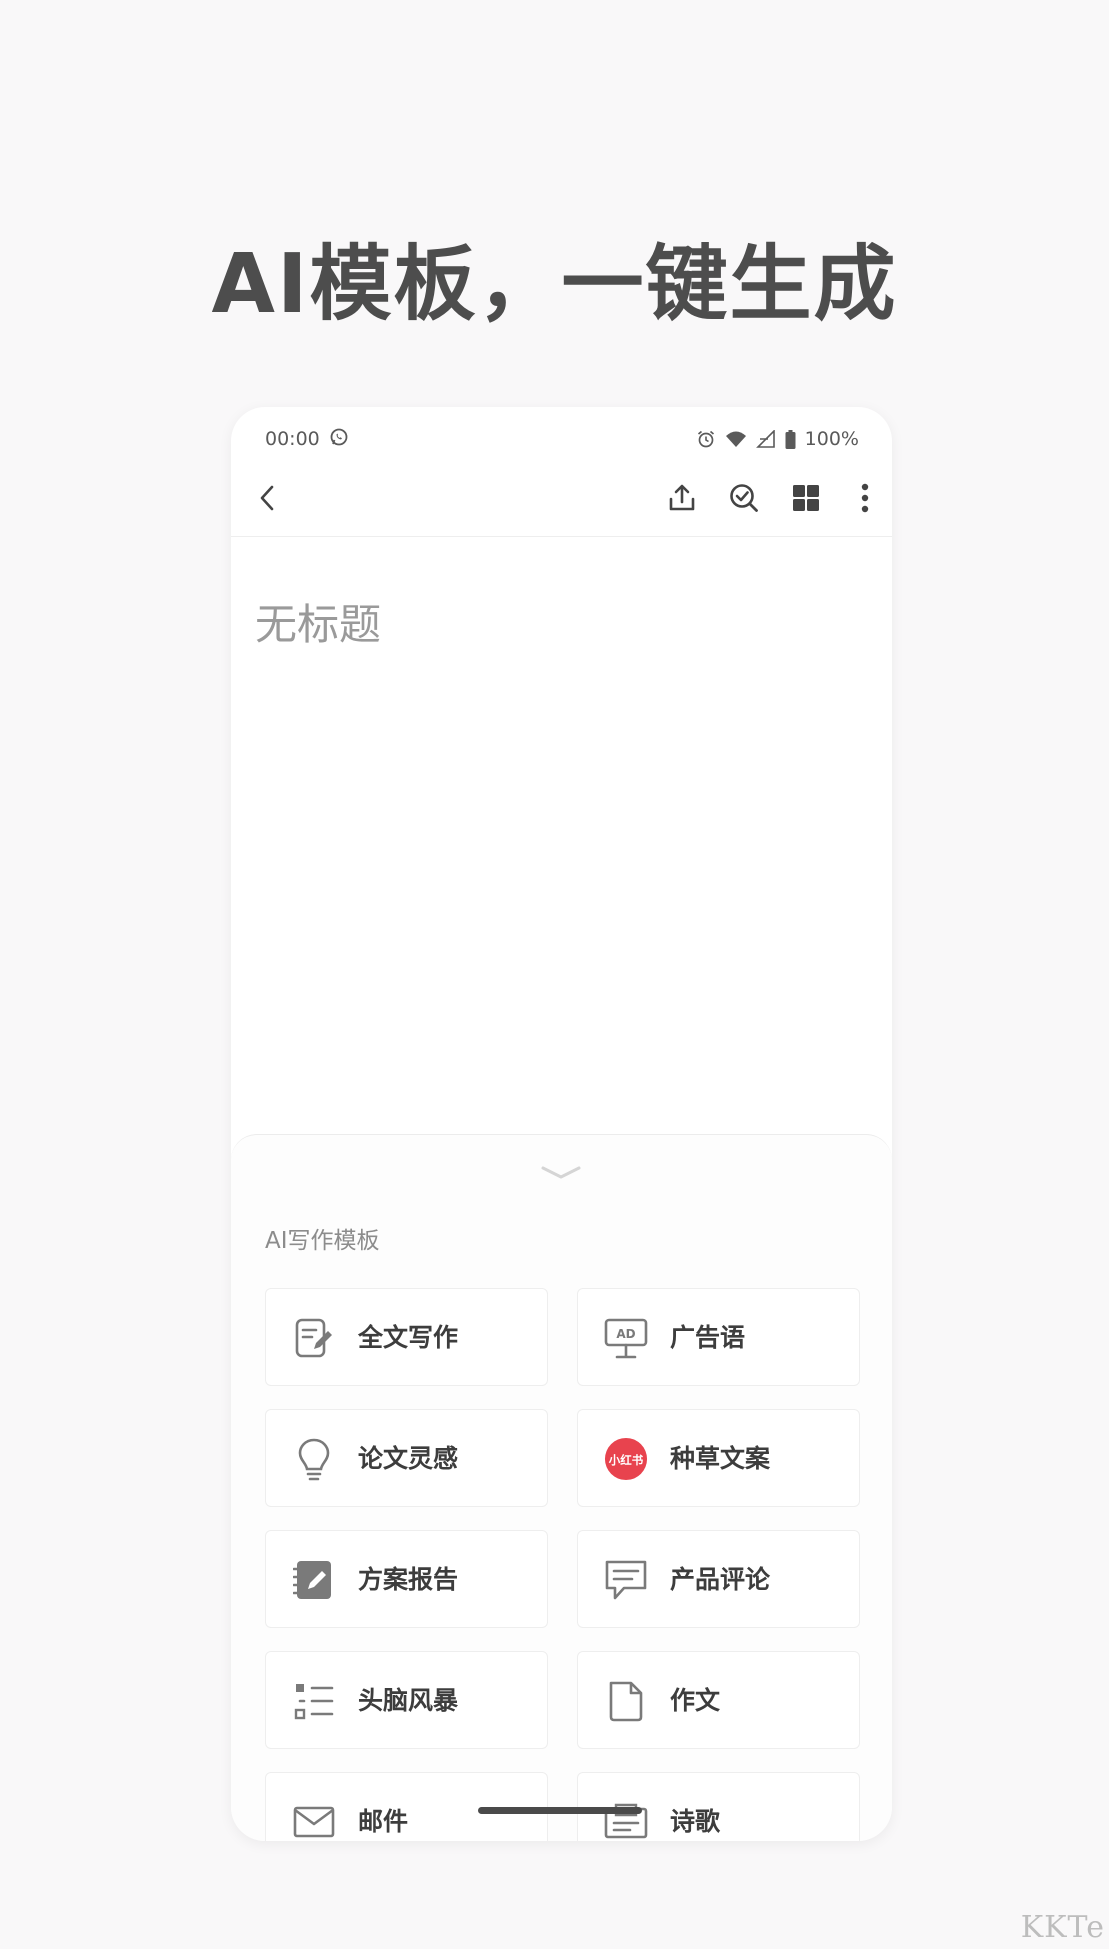  I want to click on template-label: 诗歌, so click(695, 1821).